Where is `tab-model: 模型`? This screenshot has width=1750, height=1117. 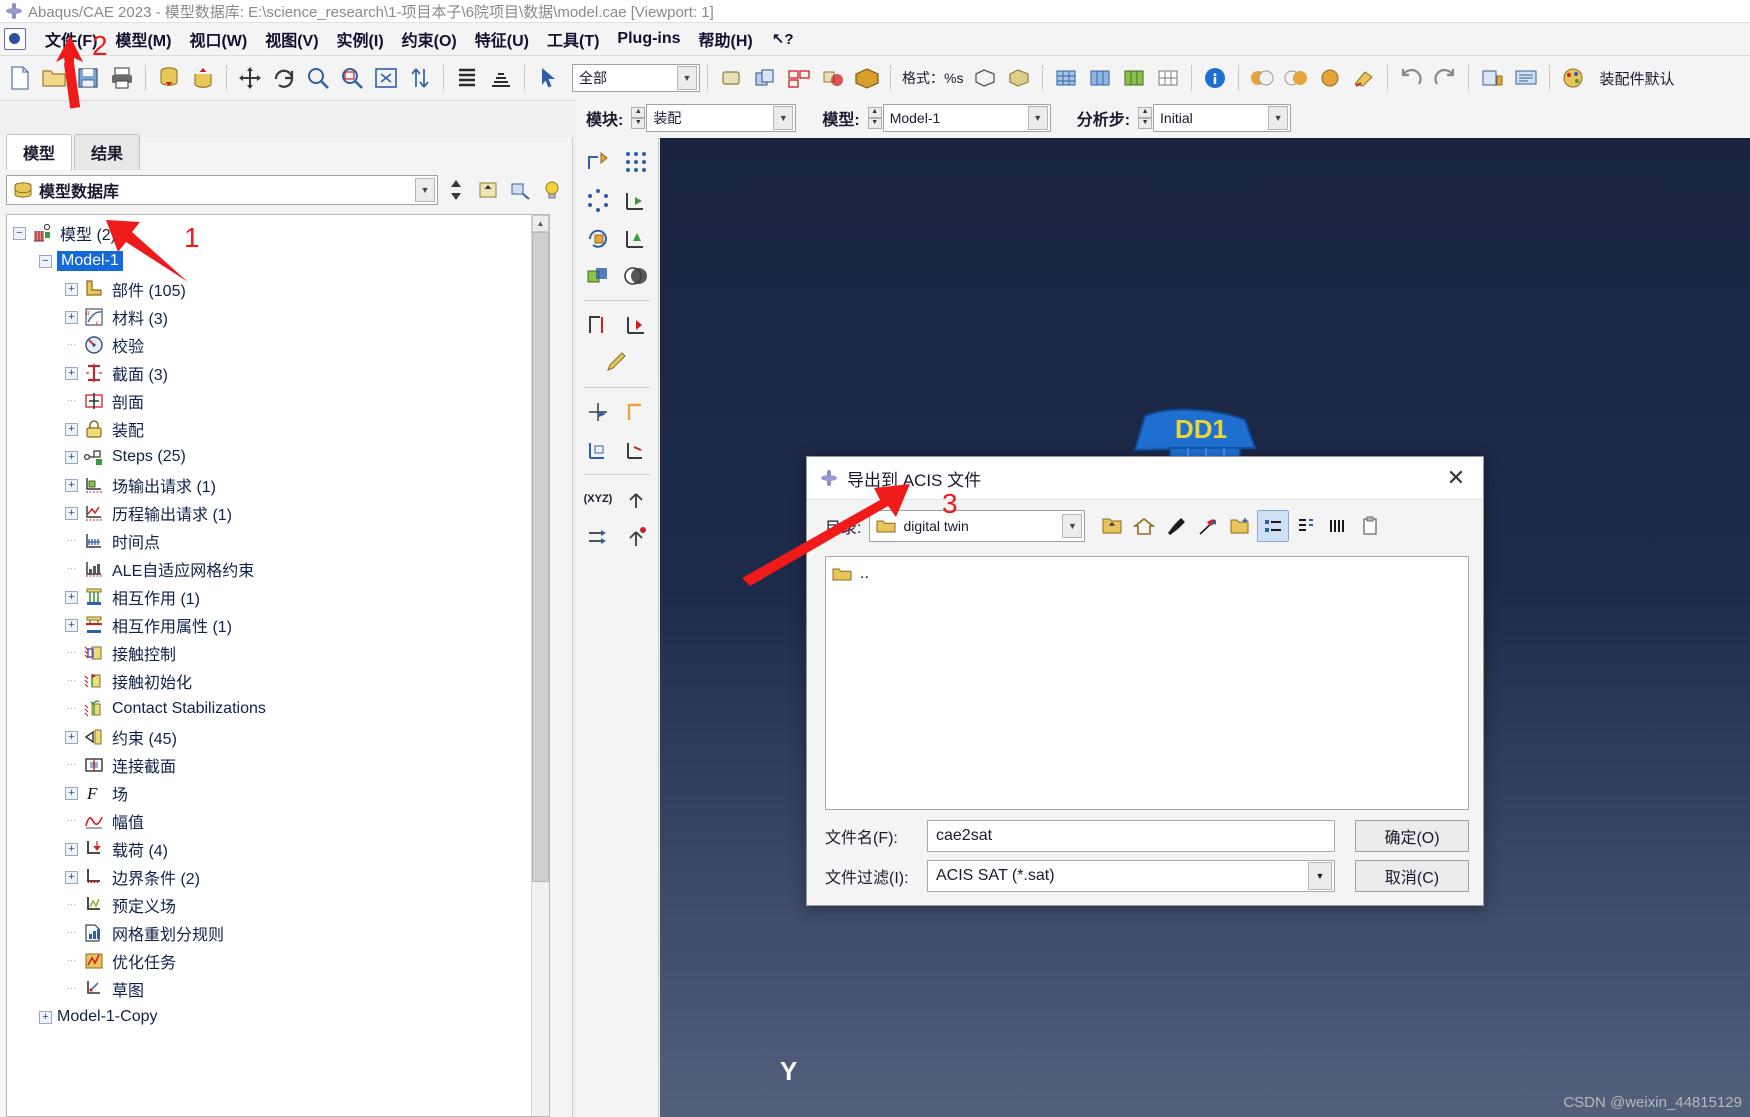 tab-model: 模型 is located at coordinates (39, 152).